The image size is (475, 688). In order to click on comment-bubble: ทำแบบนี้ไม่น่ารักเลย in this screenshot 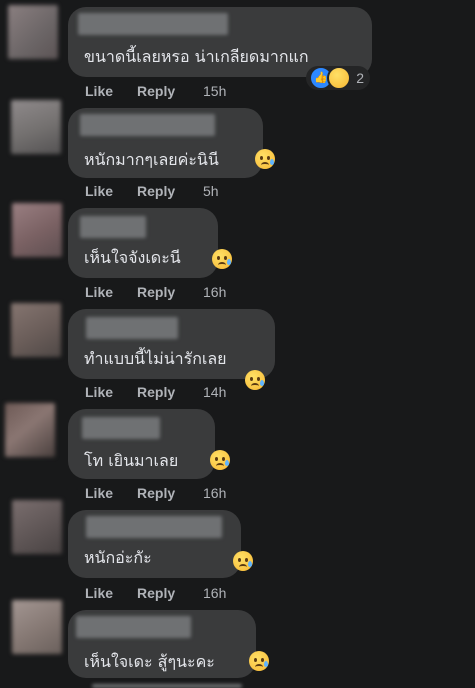, I will do `click(171, 344)`.